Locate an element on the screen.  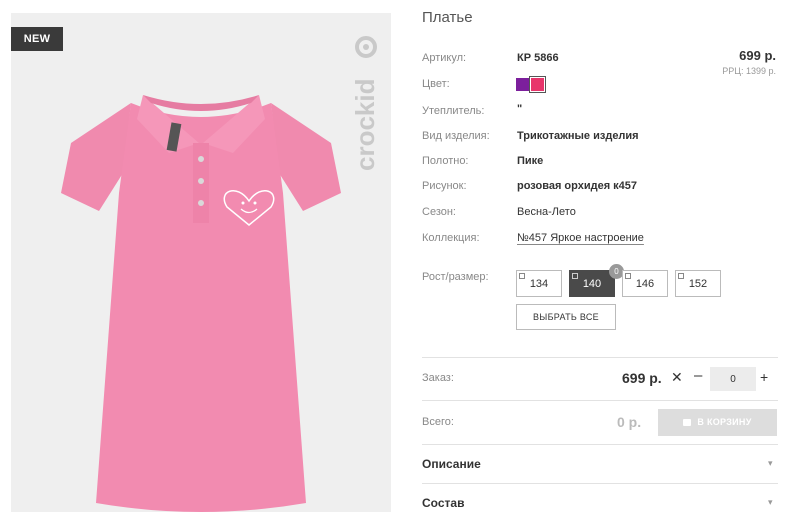
multiply-icon: ✕ is located at coordinates (677, 377).